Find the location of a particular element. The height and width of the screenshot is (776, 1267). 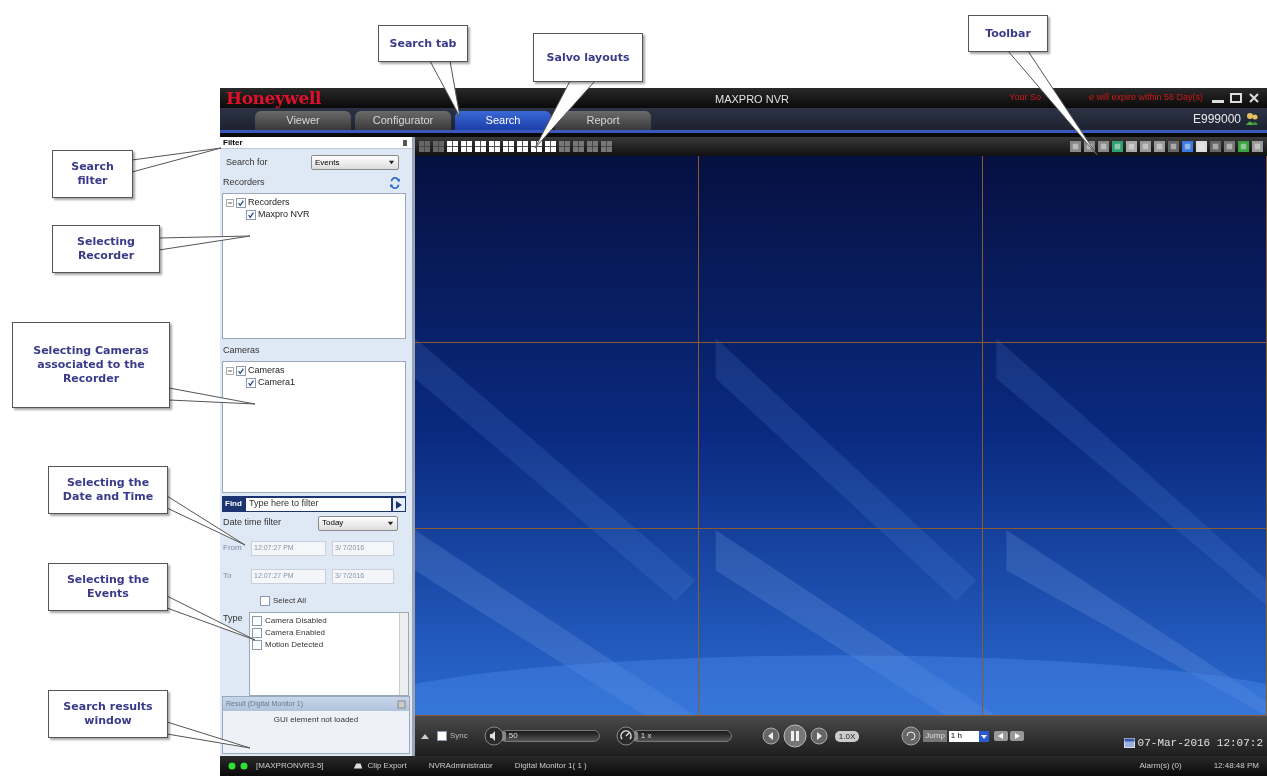

window-title: MAXPRO NVR is located at coordinates (752, 99).